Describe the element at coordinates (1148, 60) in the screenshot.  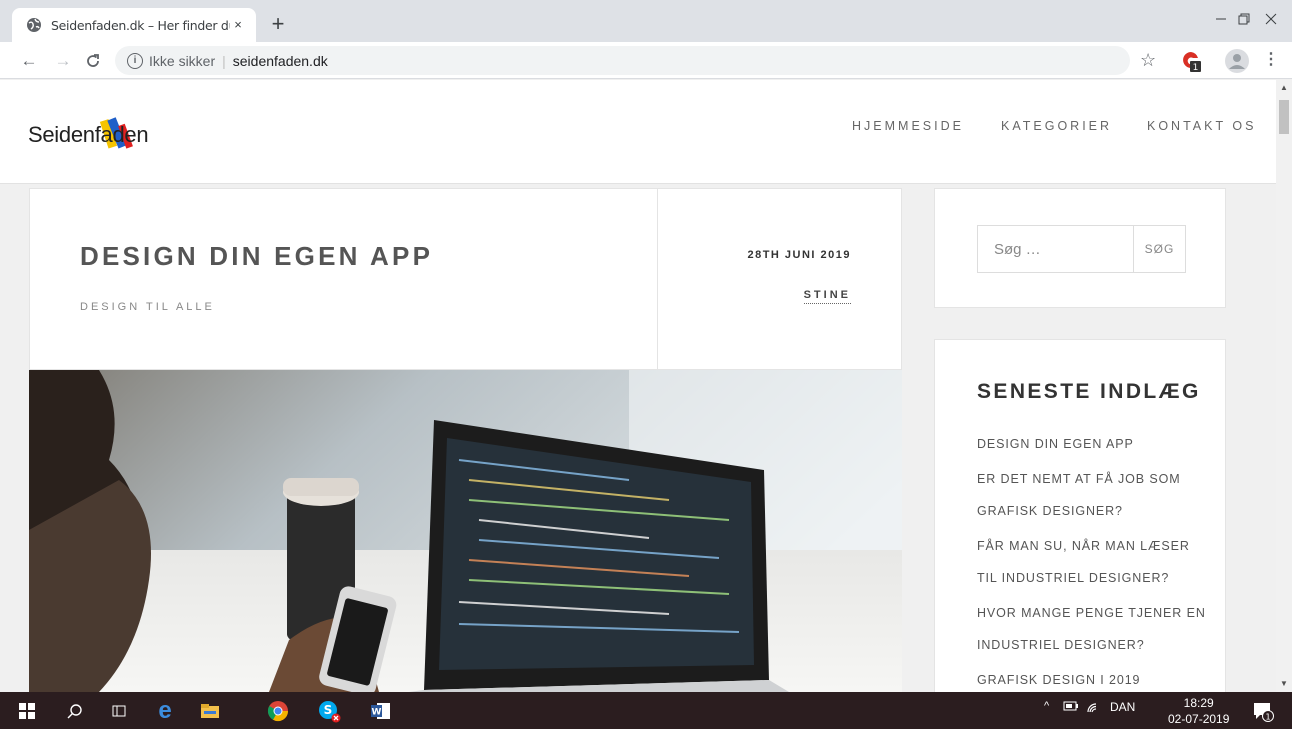
I see `bookmark-star-icon: ☆` at that location.